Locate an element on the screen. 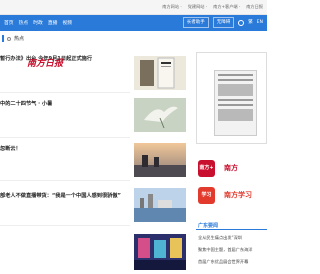 The image size is (320, 274). nav-item-politics: 时政 is located at coordinates (38, 22).